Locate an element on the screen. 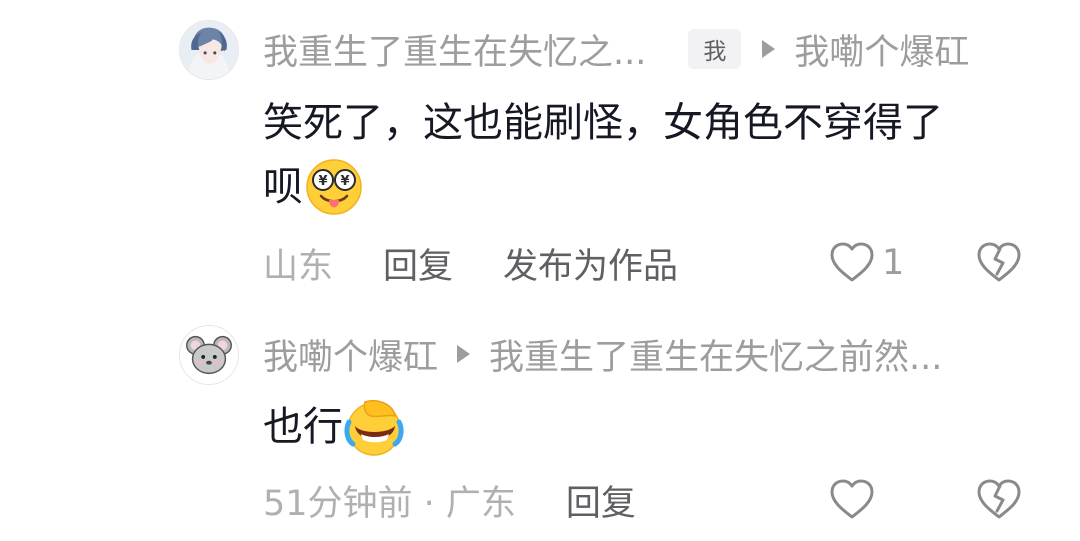 The height and width of the screenshot is (541, 1080). comment-1-header: 我重生了重生在失忆之... 我 我嘞个爆矼 is located at coordinates (616, 49).